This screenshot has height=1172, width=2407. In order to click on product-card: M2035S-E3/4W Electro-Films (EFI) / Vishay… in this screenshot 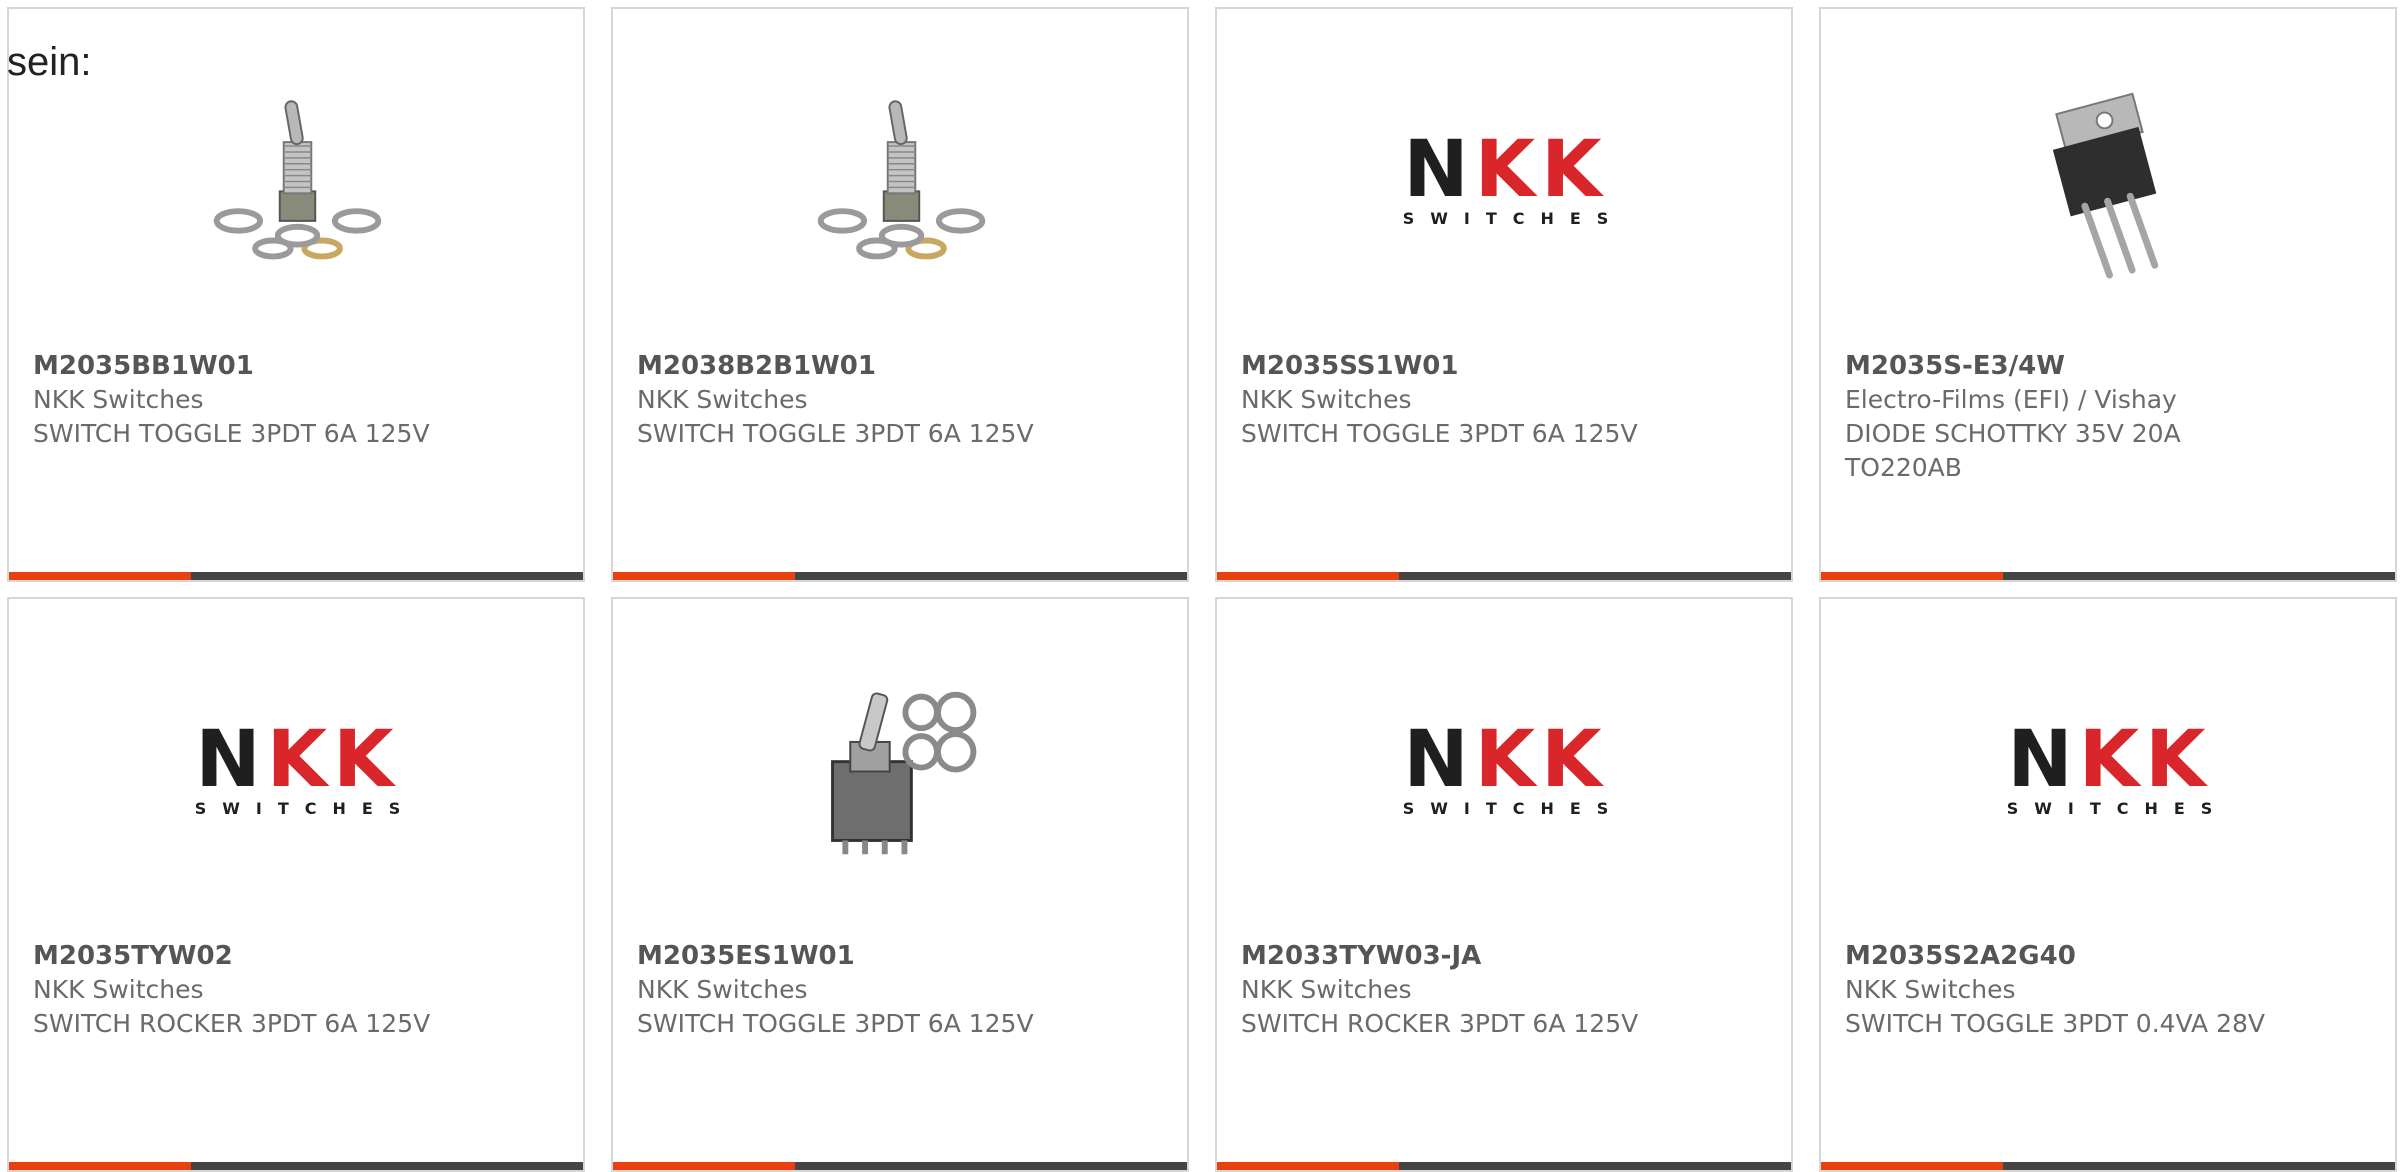, I will do `click(2108, 294)`.